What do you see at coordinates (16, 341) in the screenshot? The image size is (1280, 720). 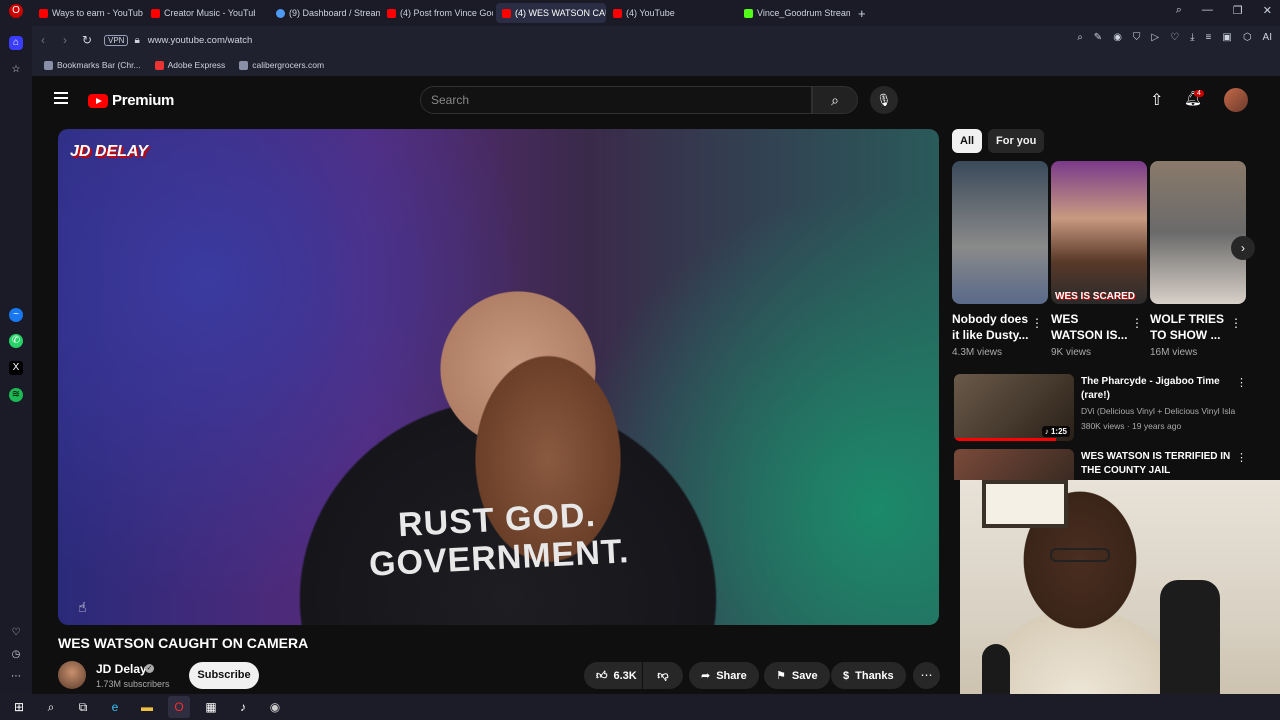 I see `whatsapp-icon: ✆` at bounding box center [16, 341].